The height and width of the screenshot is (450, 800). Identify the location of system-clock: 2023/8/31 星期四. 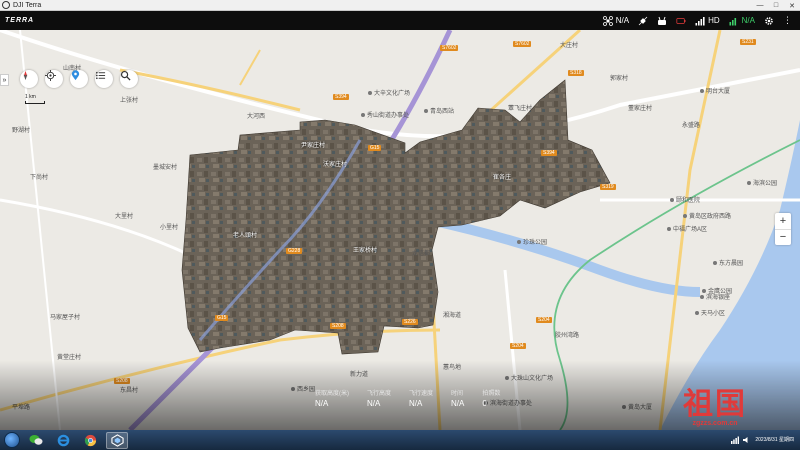
(774, 440).